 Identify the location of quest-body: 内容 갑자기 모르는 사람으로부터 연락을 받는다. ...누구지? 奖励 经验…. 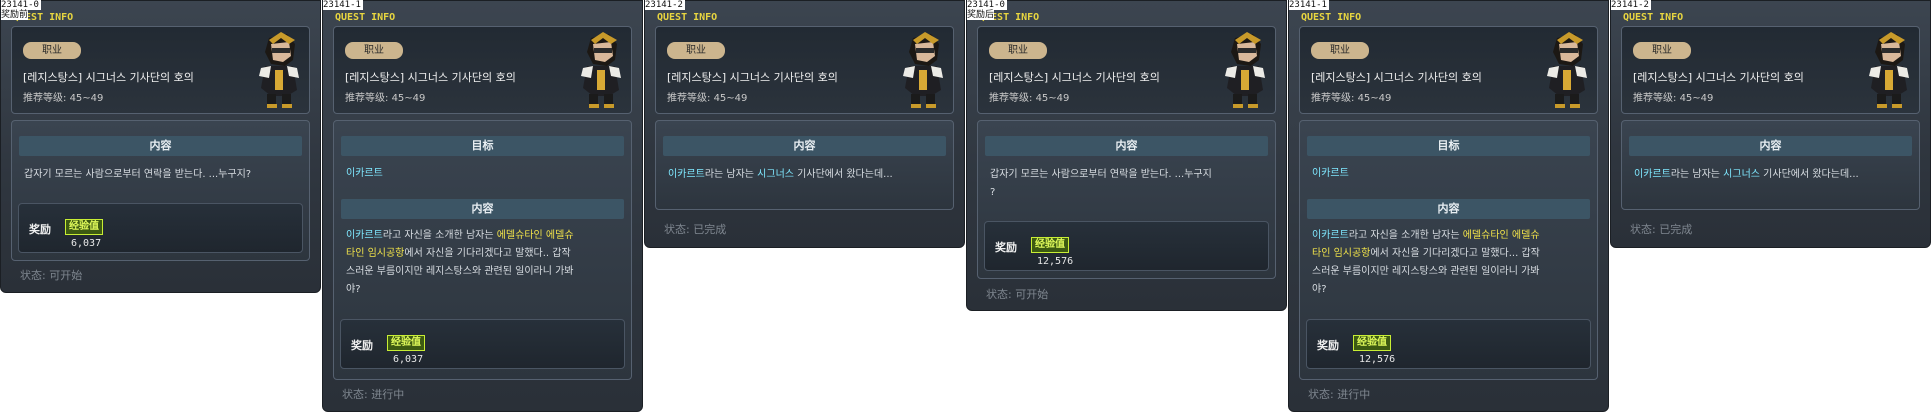
(160, 190).